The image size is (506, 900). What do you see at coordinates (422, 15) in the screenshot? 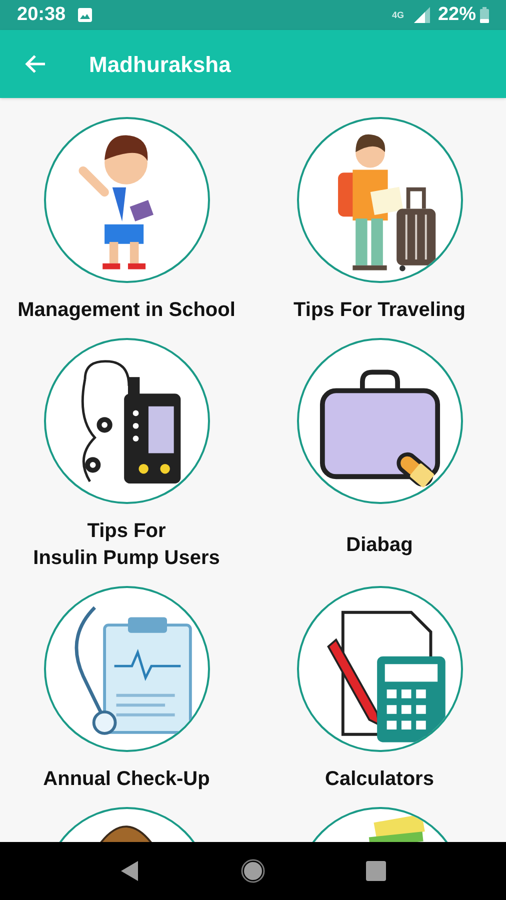
I see `signal-icon` at bounding box center [422, 15].